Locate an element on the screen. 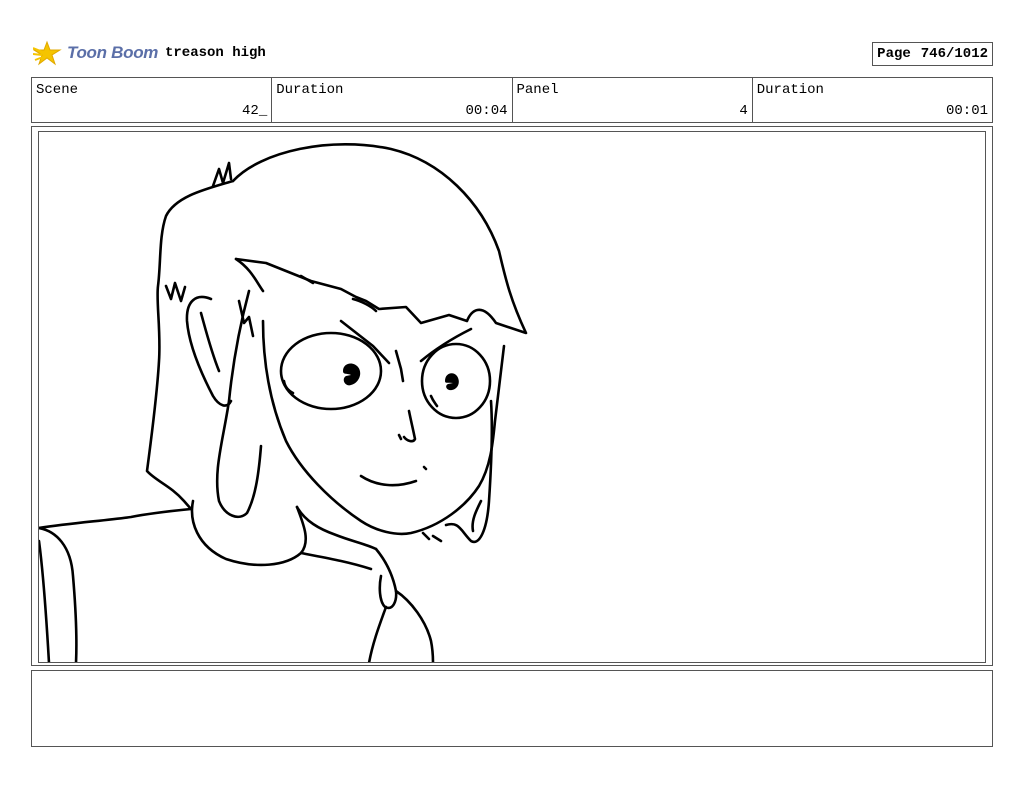 Image resolution: width=1024 pixels, height=793 pixels. toon-boom-logo: Toon Boom is located at coordinates (95, 53).